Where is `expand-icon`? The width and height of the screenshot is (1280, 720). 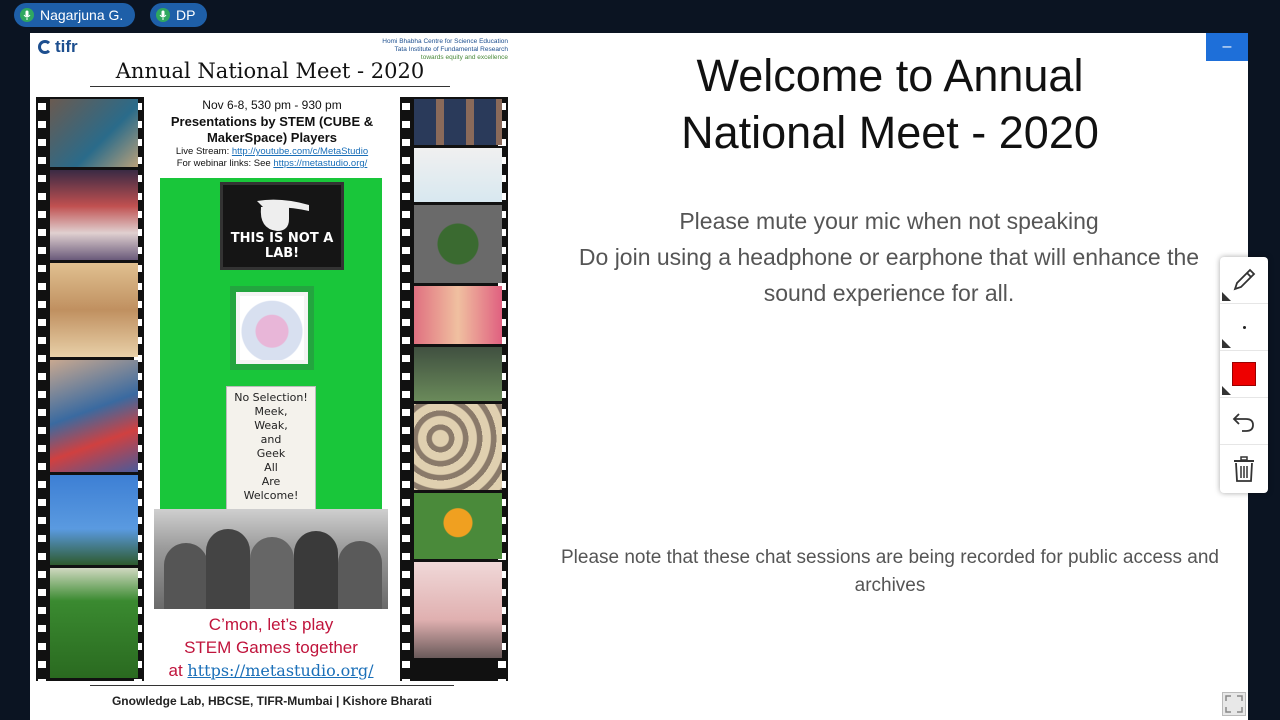
expand-icon is located at coordinates (1234, 704).